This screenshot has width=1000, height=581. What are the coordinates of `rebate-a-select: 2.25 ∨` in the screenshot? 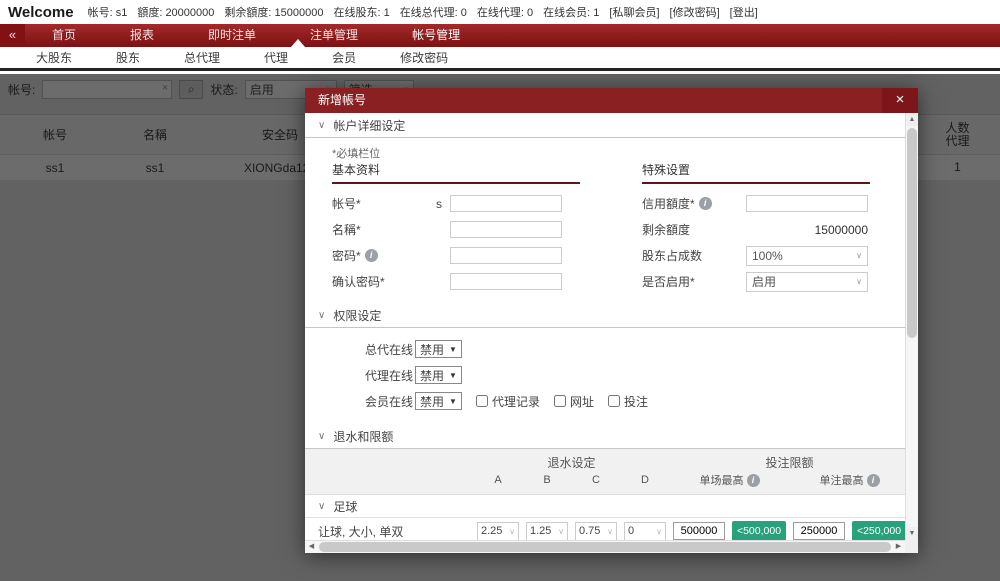 It's located at (498, 530).